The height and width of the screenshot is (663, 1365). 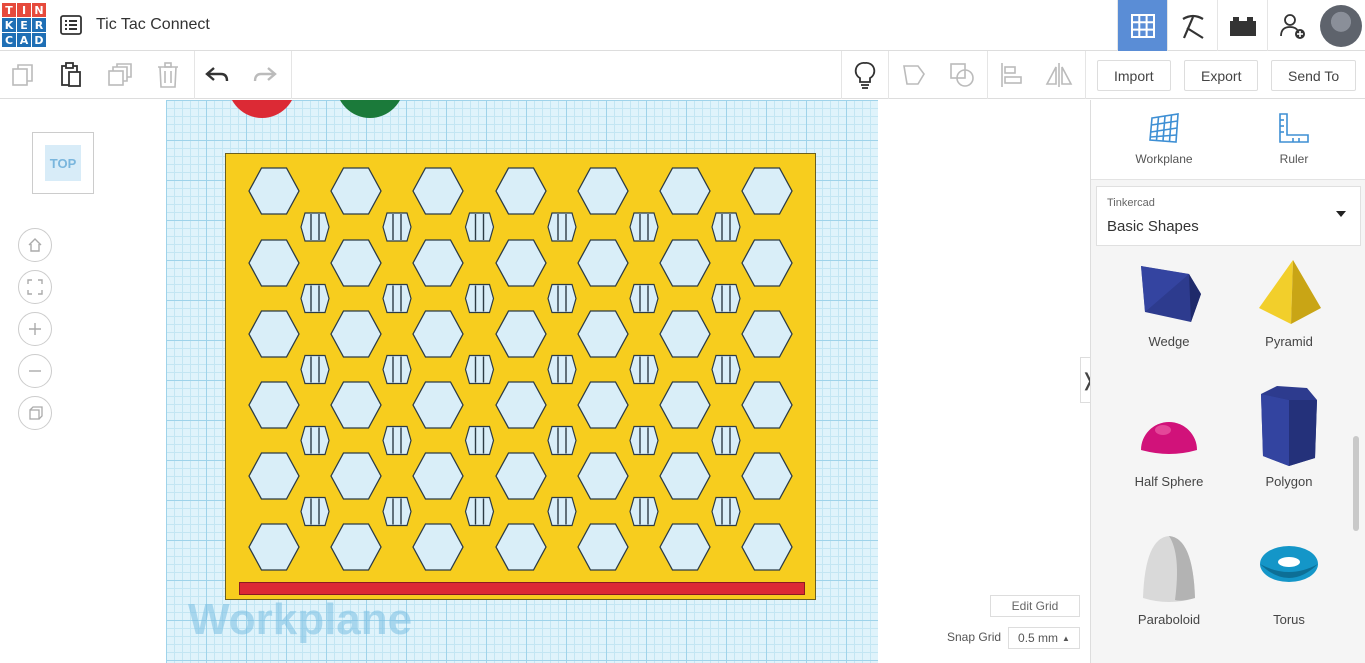 I want to click on export-button: Export, so click(x=1221, y=75).